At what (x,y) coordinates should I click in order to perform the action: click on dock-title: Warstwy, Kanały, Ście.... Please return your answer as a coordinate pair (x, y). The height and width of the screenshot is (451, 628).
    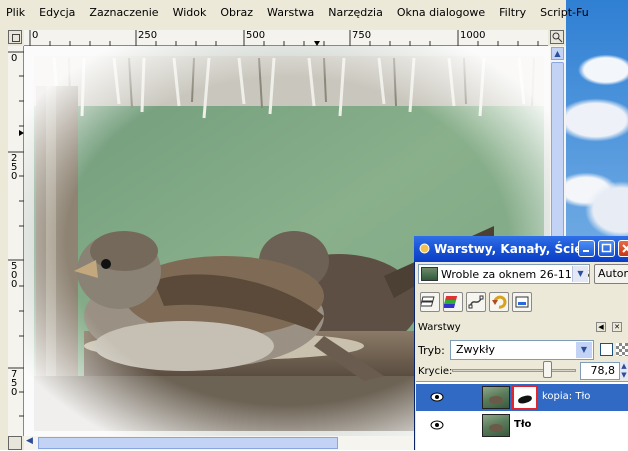
    Looking at the image, I should click on (515, 249).